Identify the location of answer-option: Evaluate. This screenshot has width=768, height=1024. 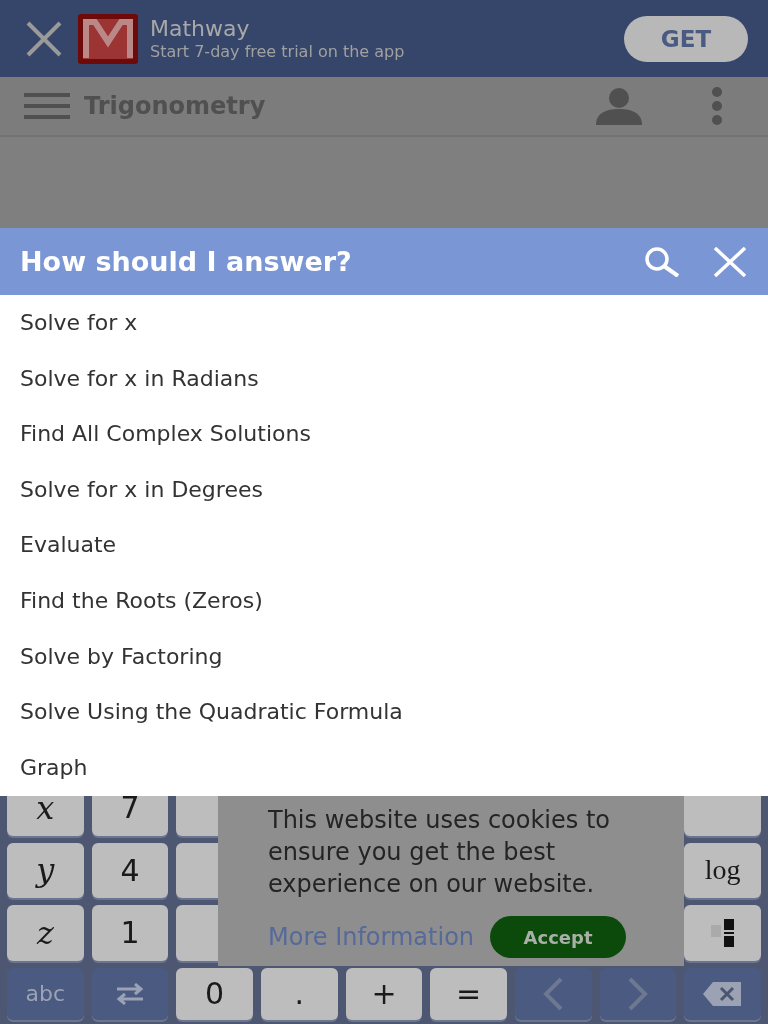
(384, 545).